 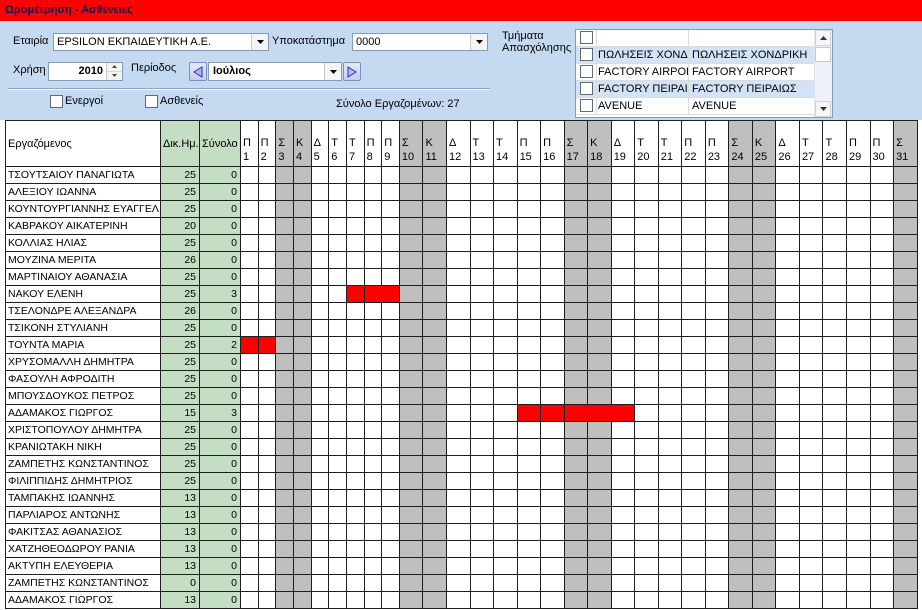 What do you see at coordinates (552, 143) in the screenshot?
I see `day-column-header: Π 16` at bounding box center [552, 143].